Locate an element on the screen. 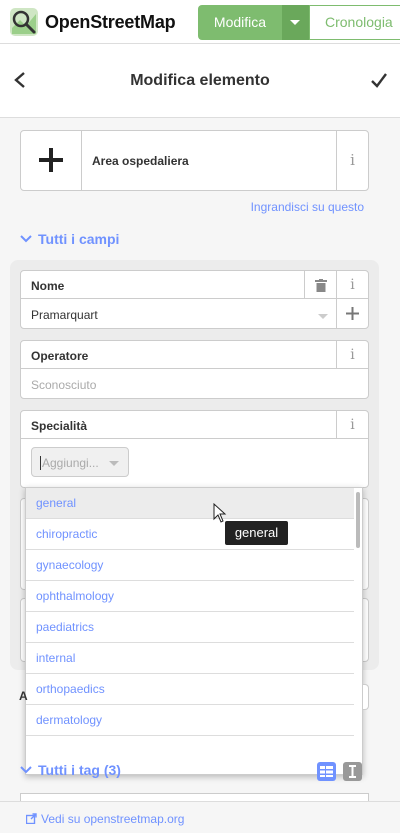  preset-info-icon: i is located at coordinates (352, 160).